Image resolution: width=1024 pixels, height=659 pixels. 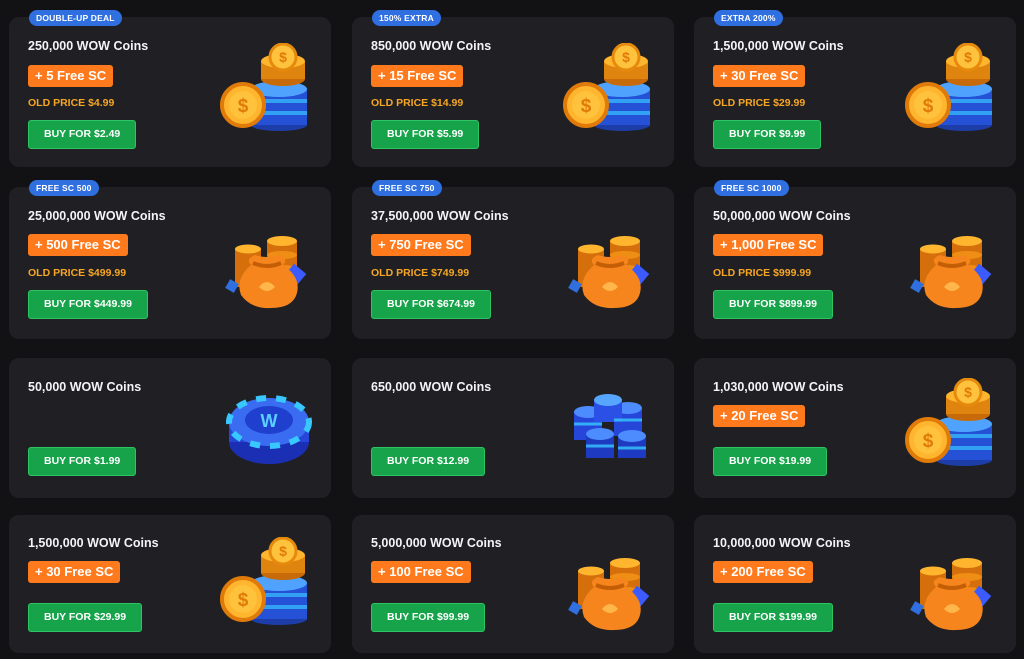 What do you see at coordinates (82, 134) in the screenshot?
I see `buy-button: BUY FOR $2.49` at bounding box center [82, 134].